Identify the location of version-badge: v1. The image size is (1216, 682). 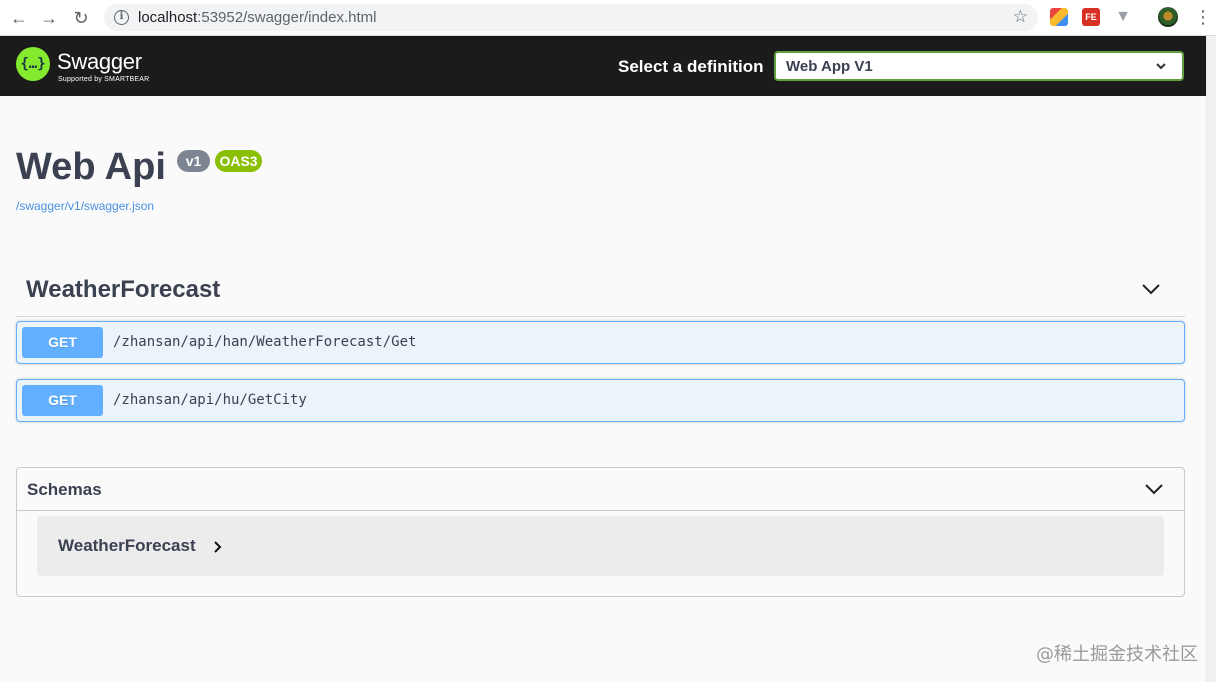
(193, 161).